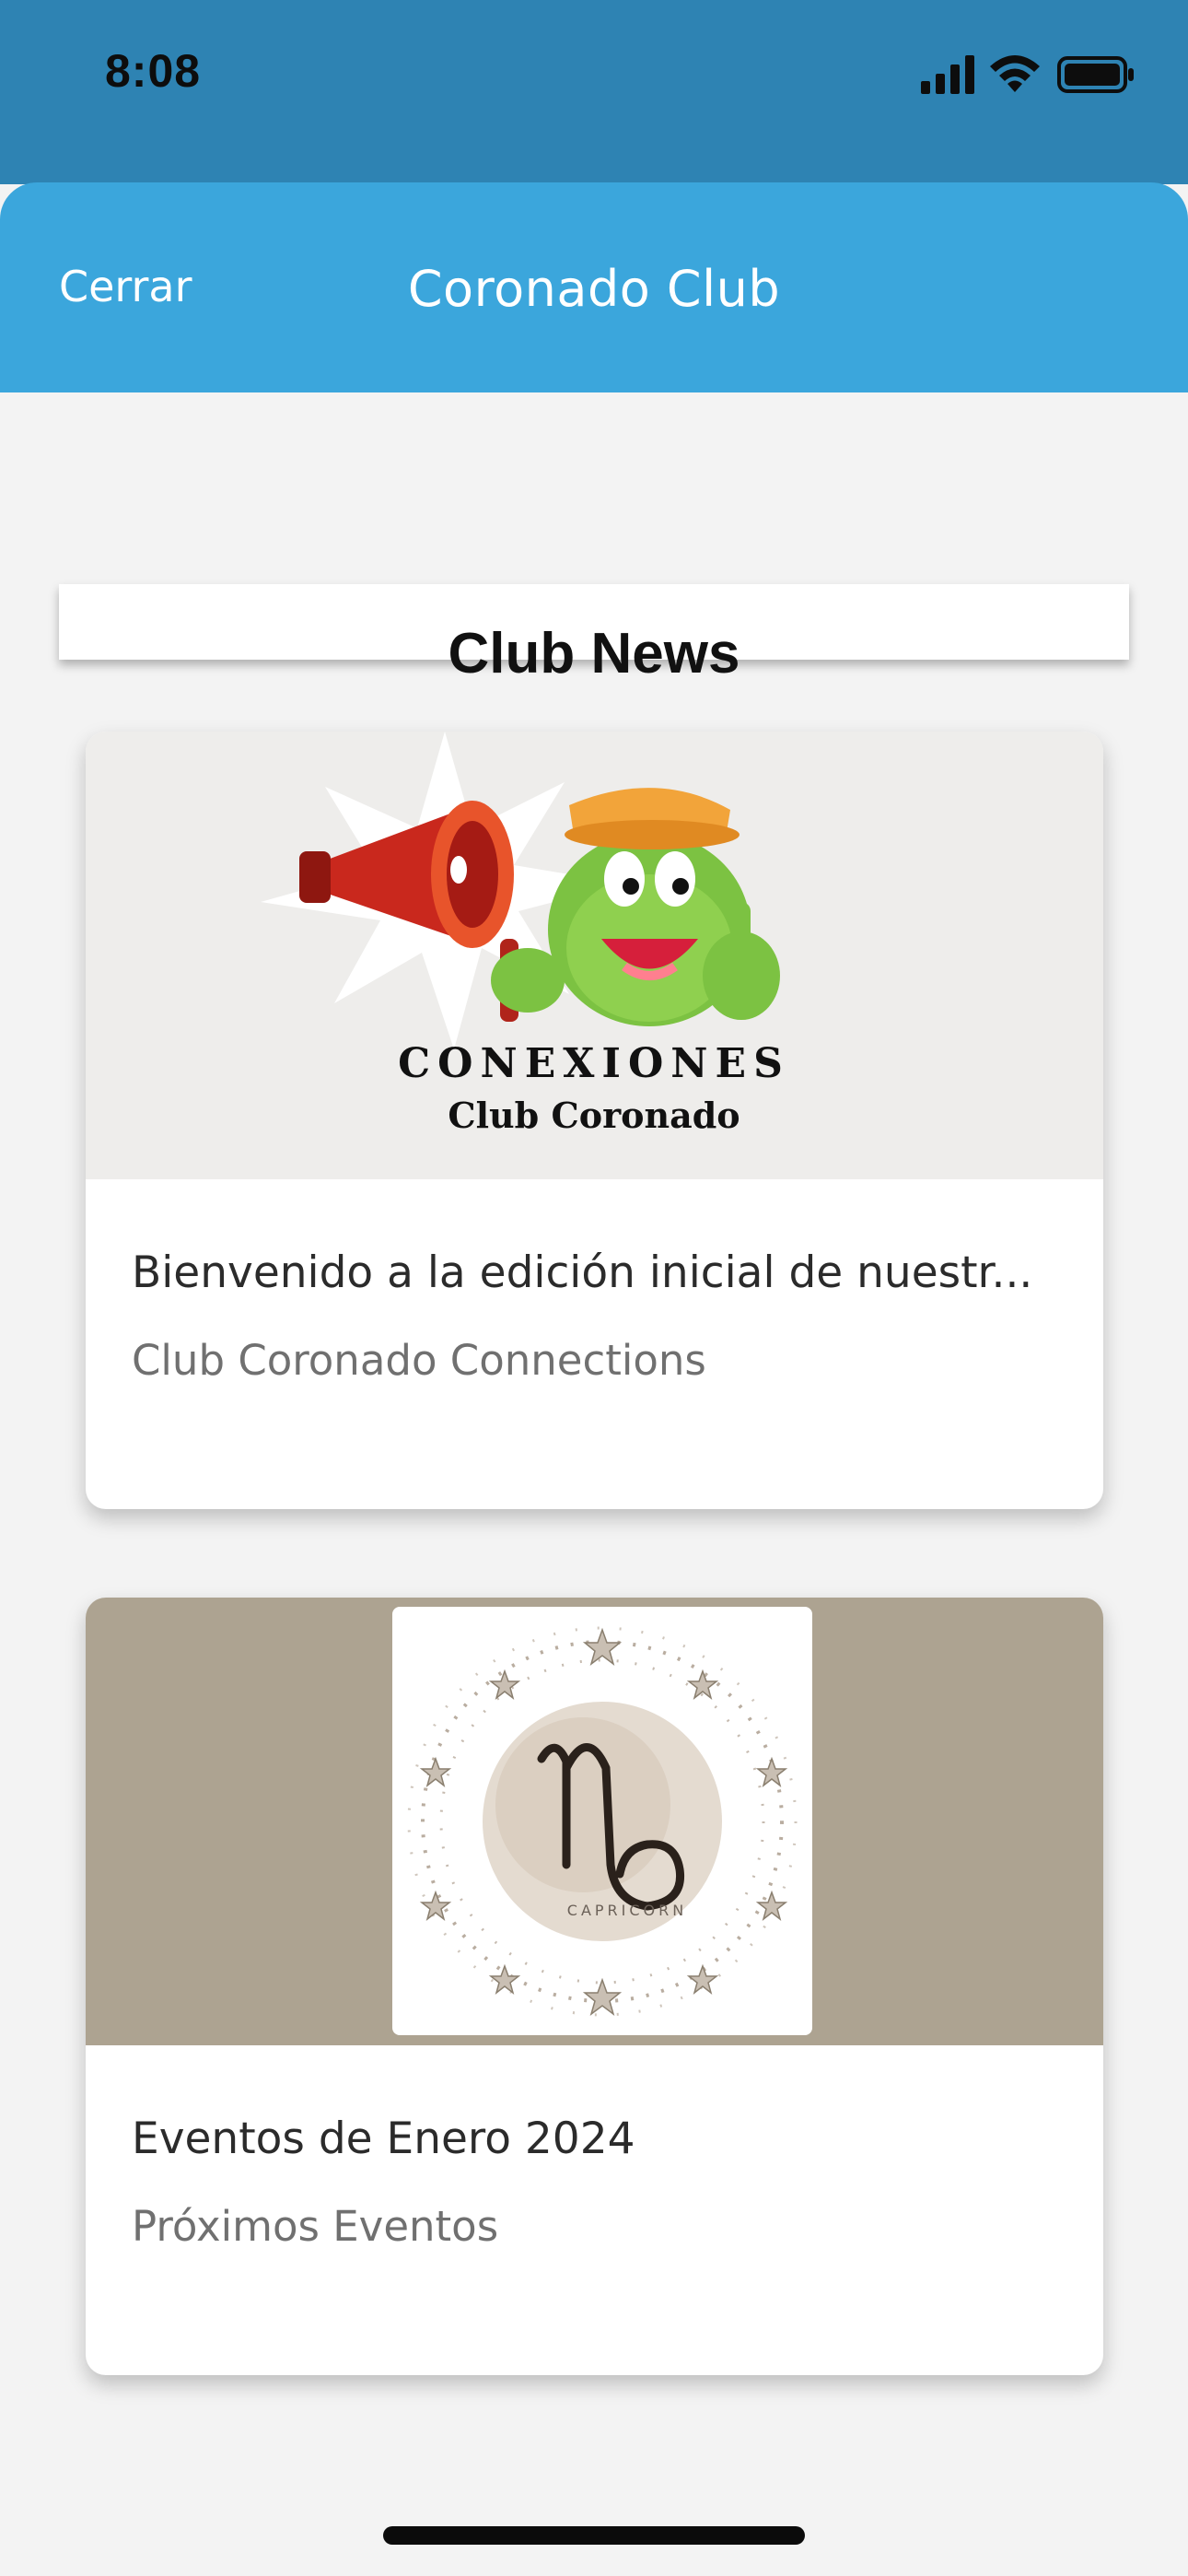 This screenshot has height=2576, width=1188. Describe the element at coordinates (153, 71) in the screenshot. I see `status-time: 8:08` at that location.